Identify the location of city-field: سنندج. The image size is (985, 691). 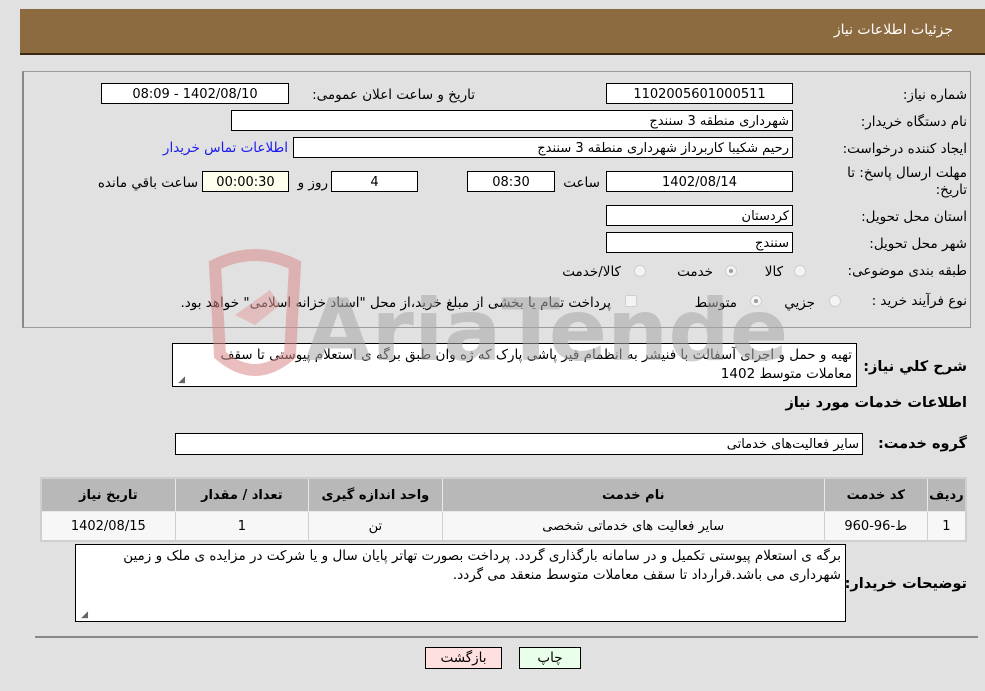
(699, 242).